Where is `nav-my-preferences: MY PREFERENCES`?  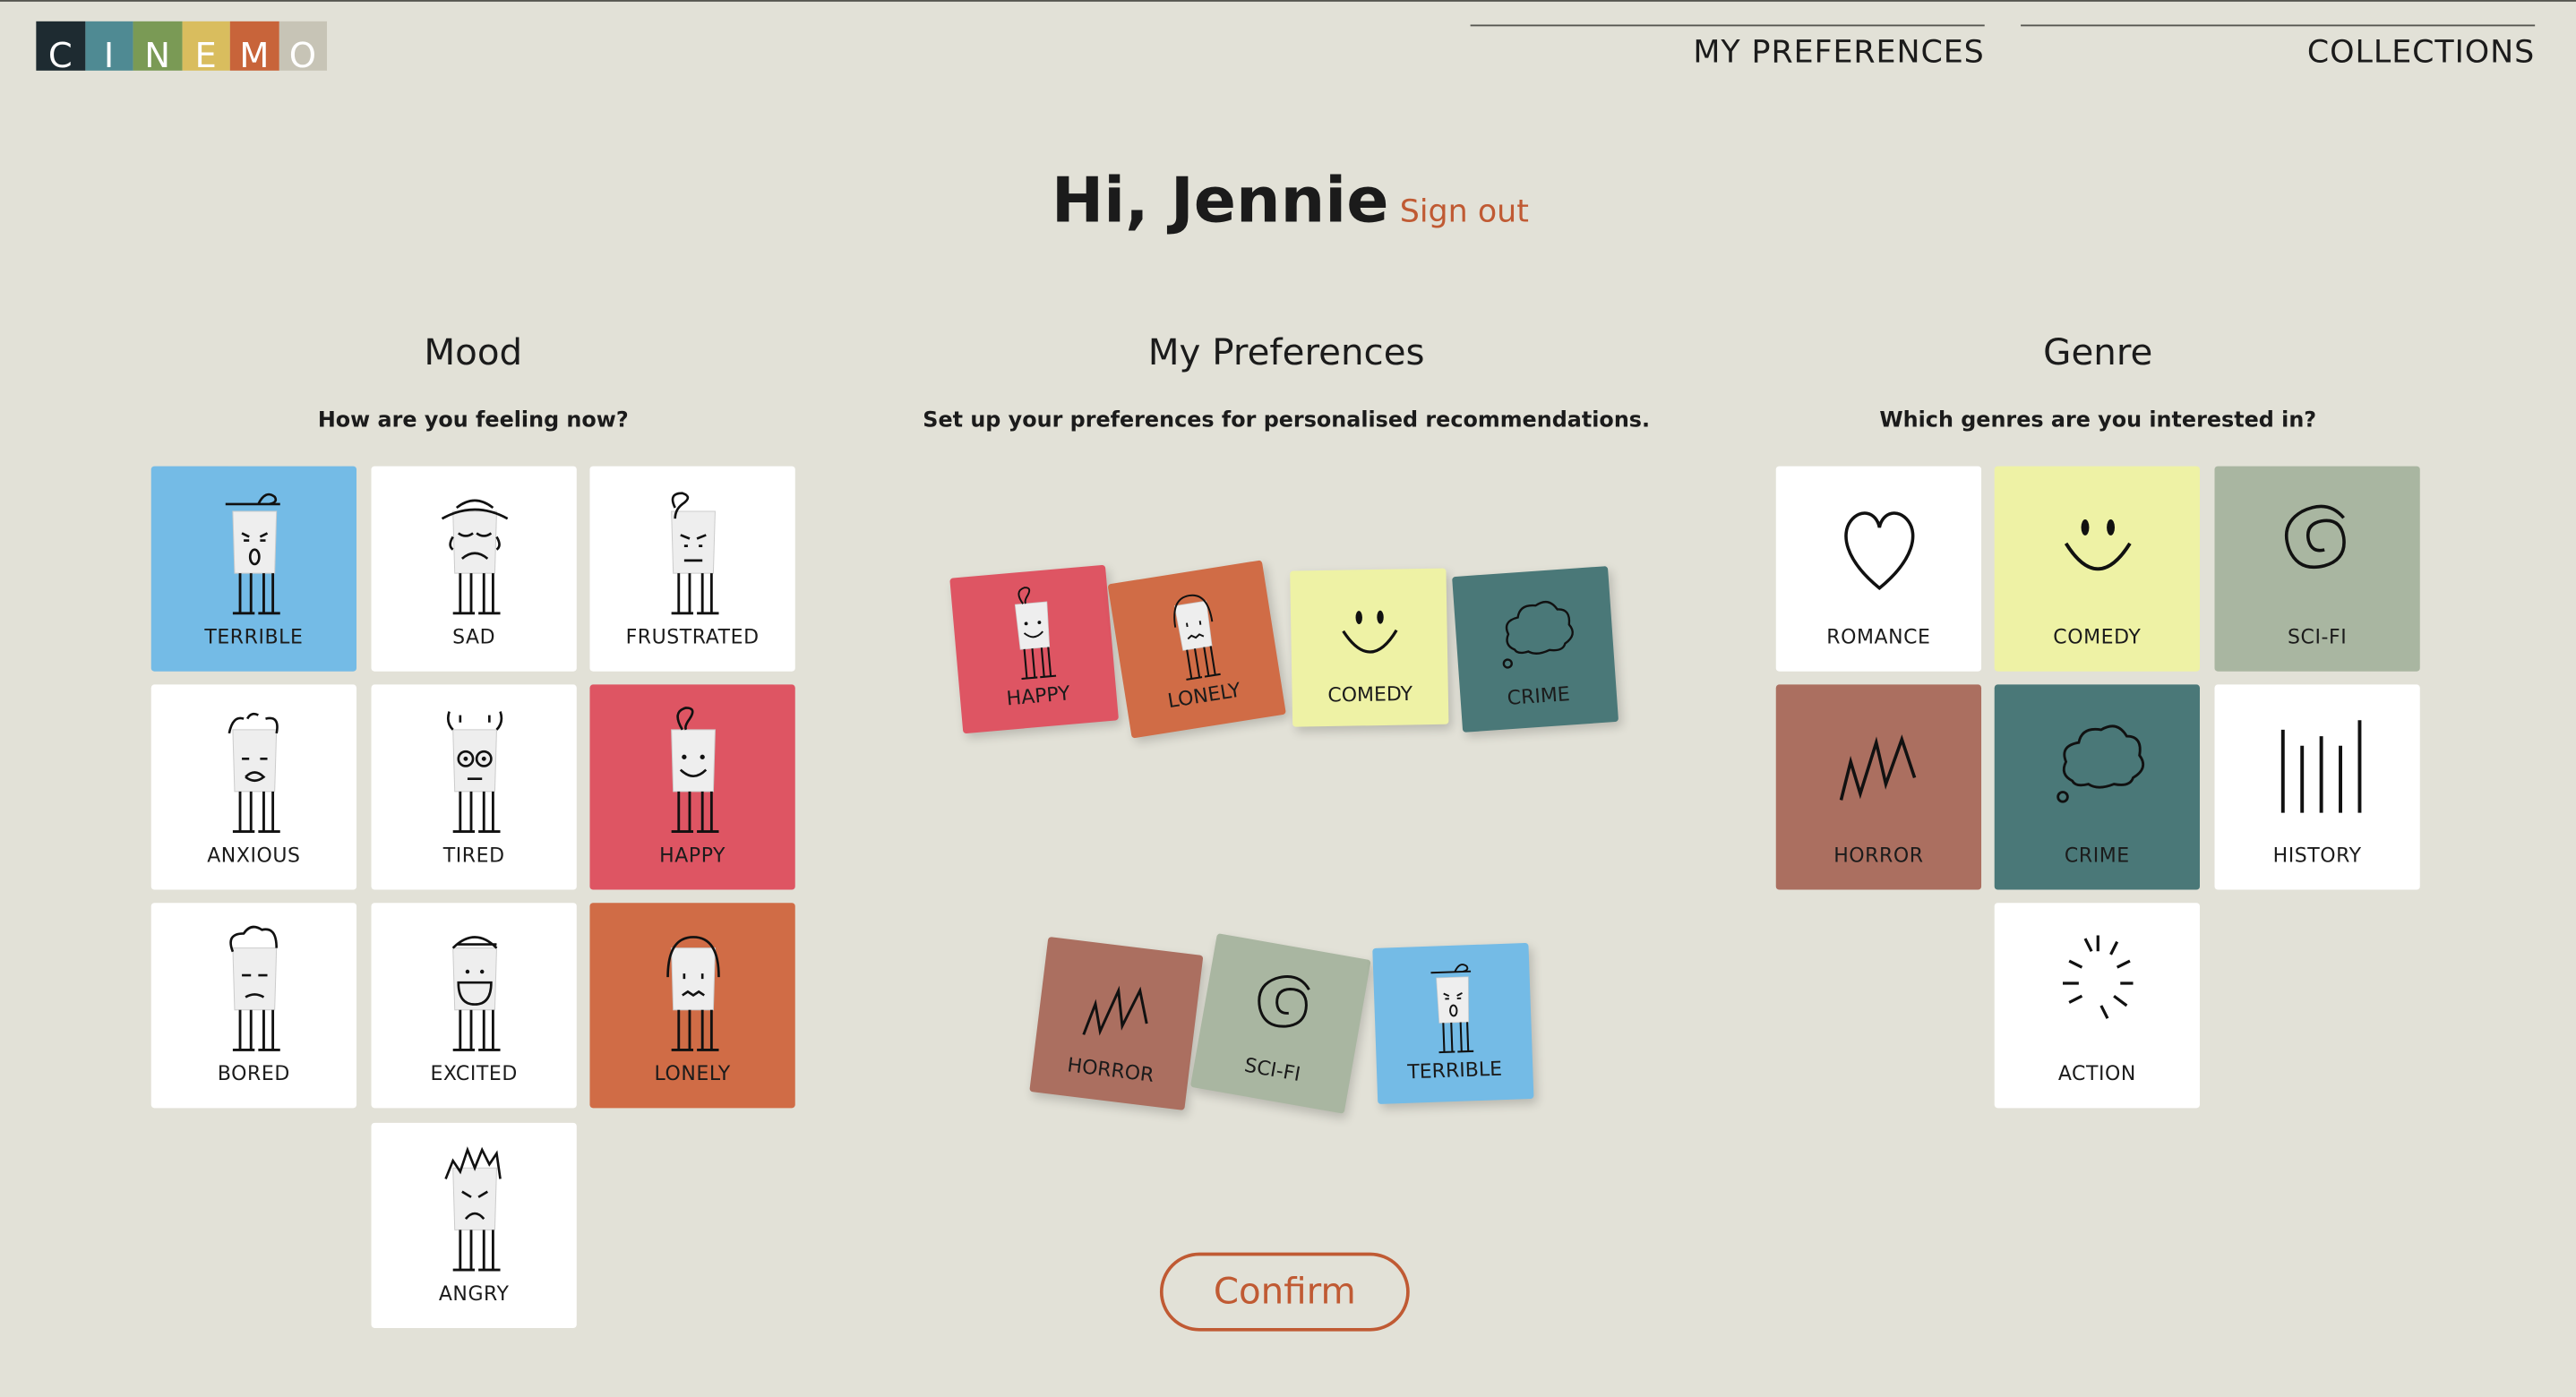 nav-my-preferences: MY PREFERENCES is located at coordinates (1727, 47).